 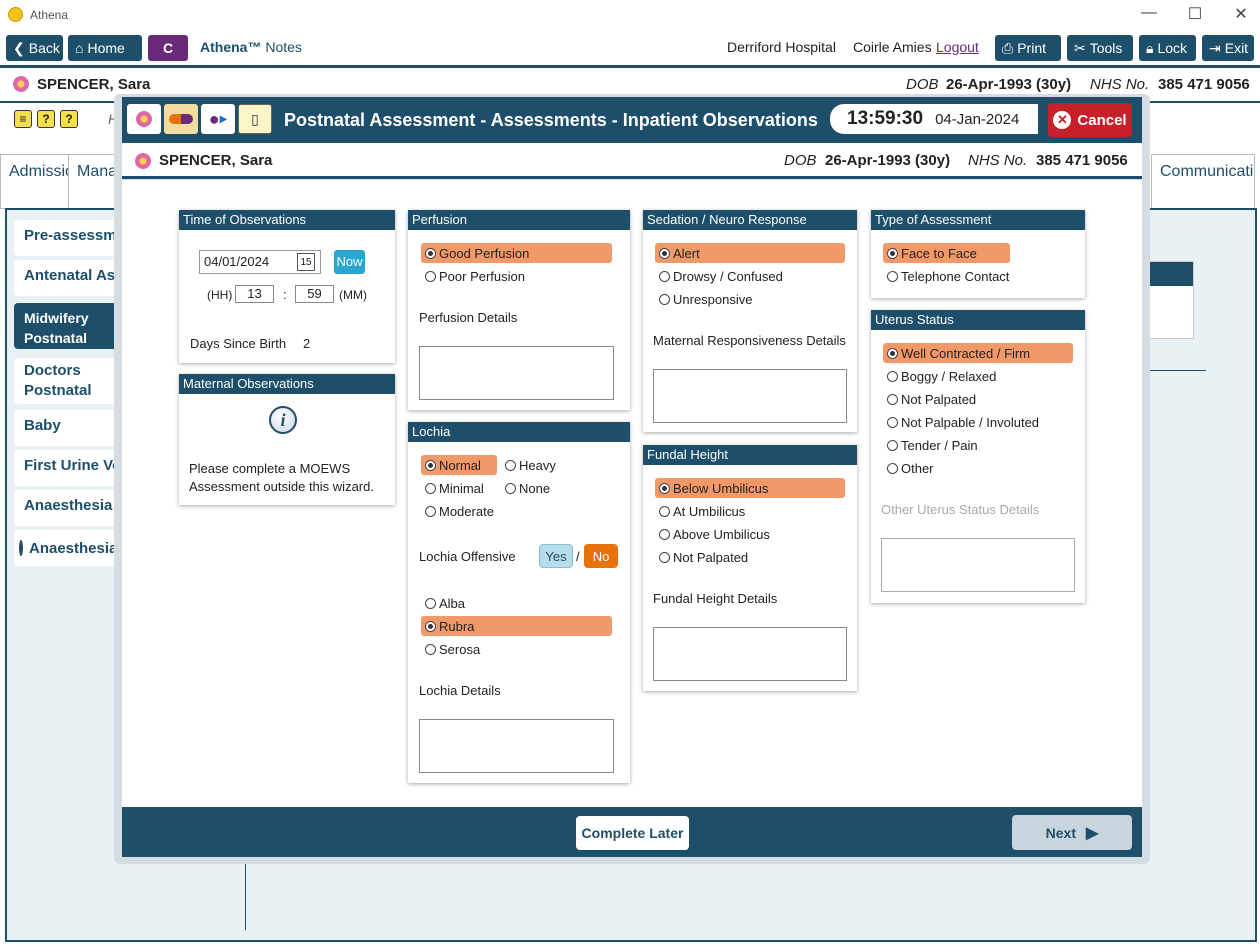 What do you see at coordinates (978, 468) in the screenshot?
I see `radio-other: Other` at bounding box center [978, 468].